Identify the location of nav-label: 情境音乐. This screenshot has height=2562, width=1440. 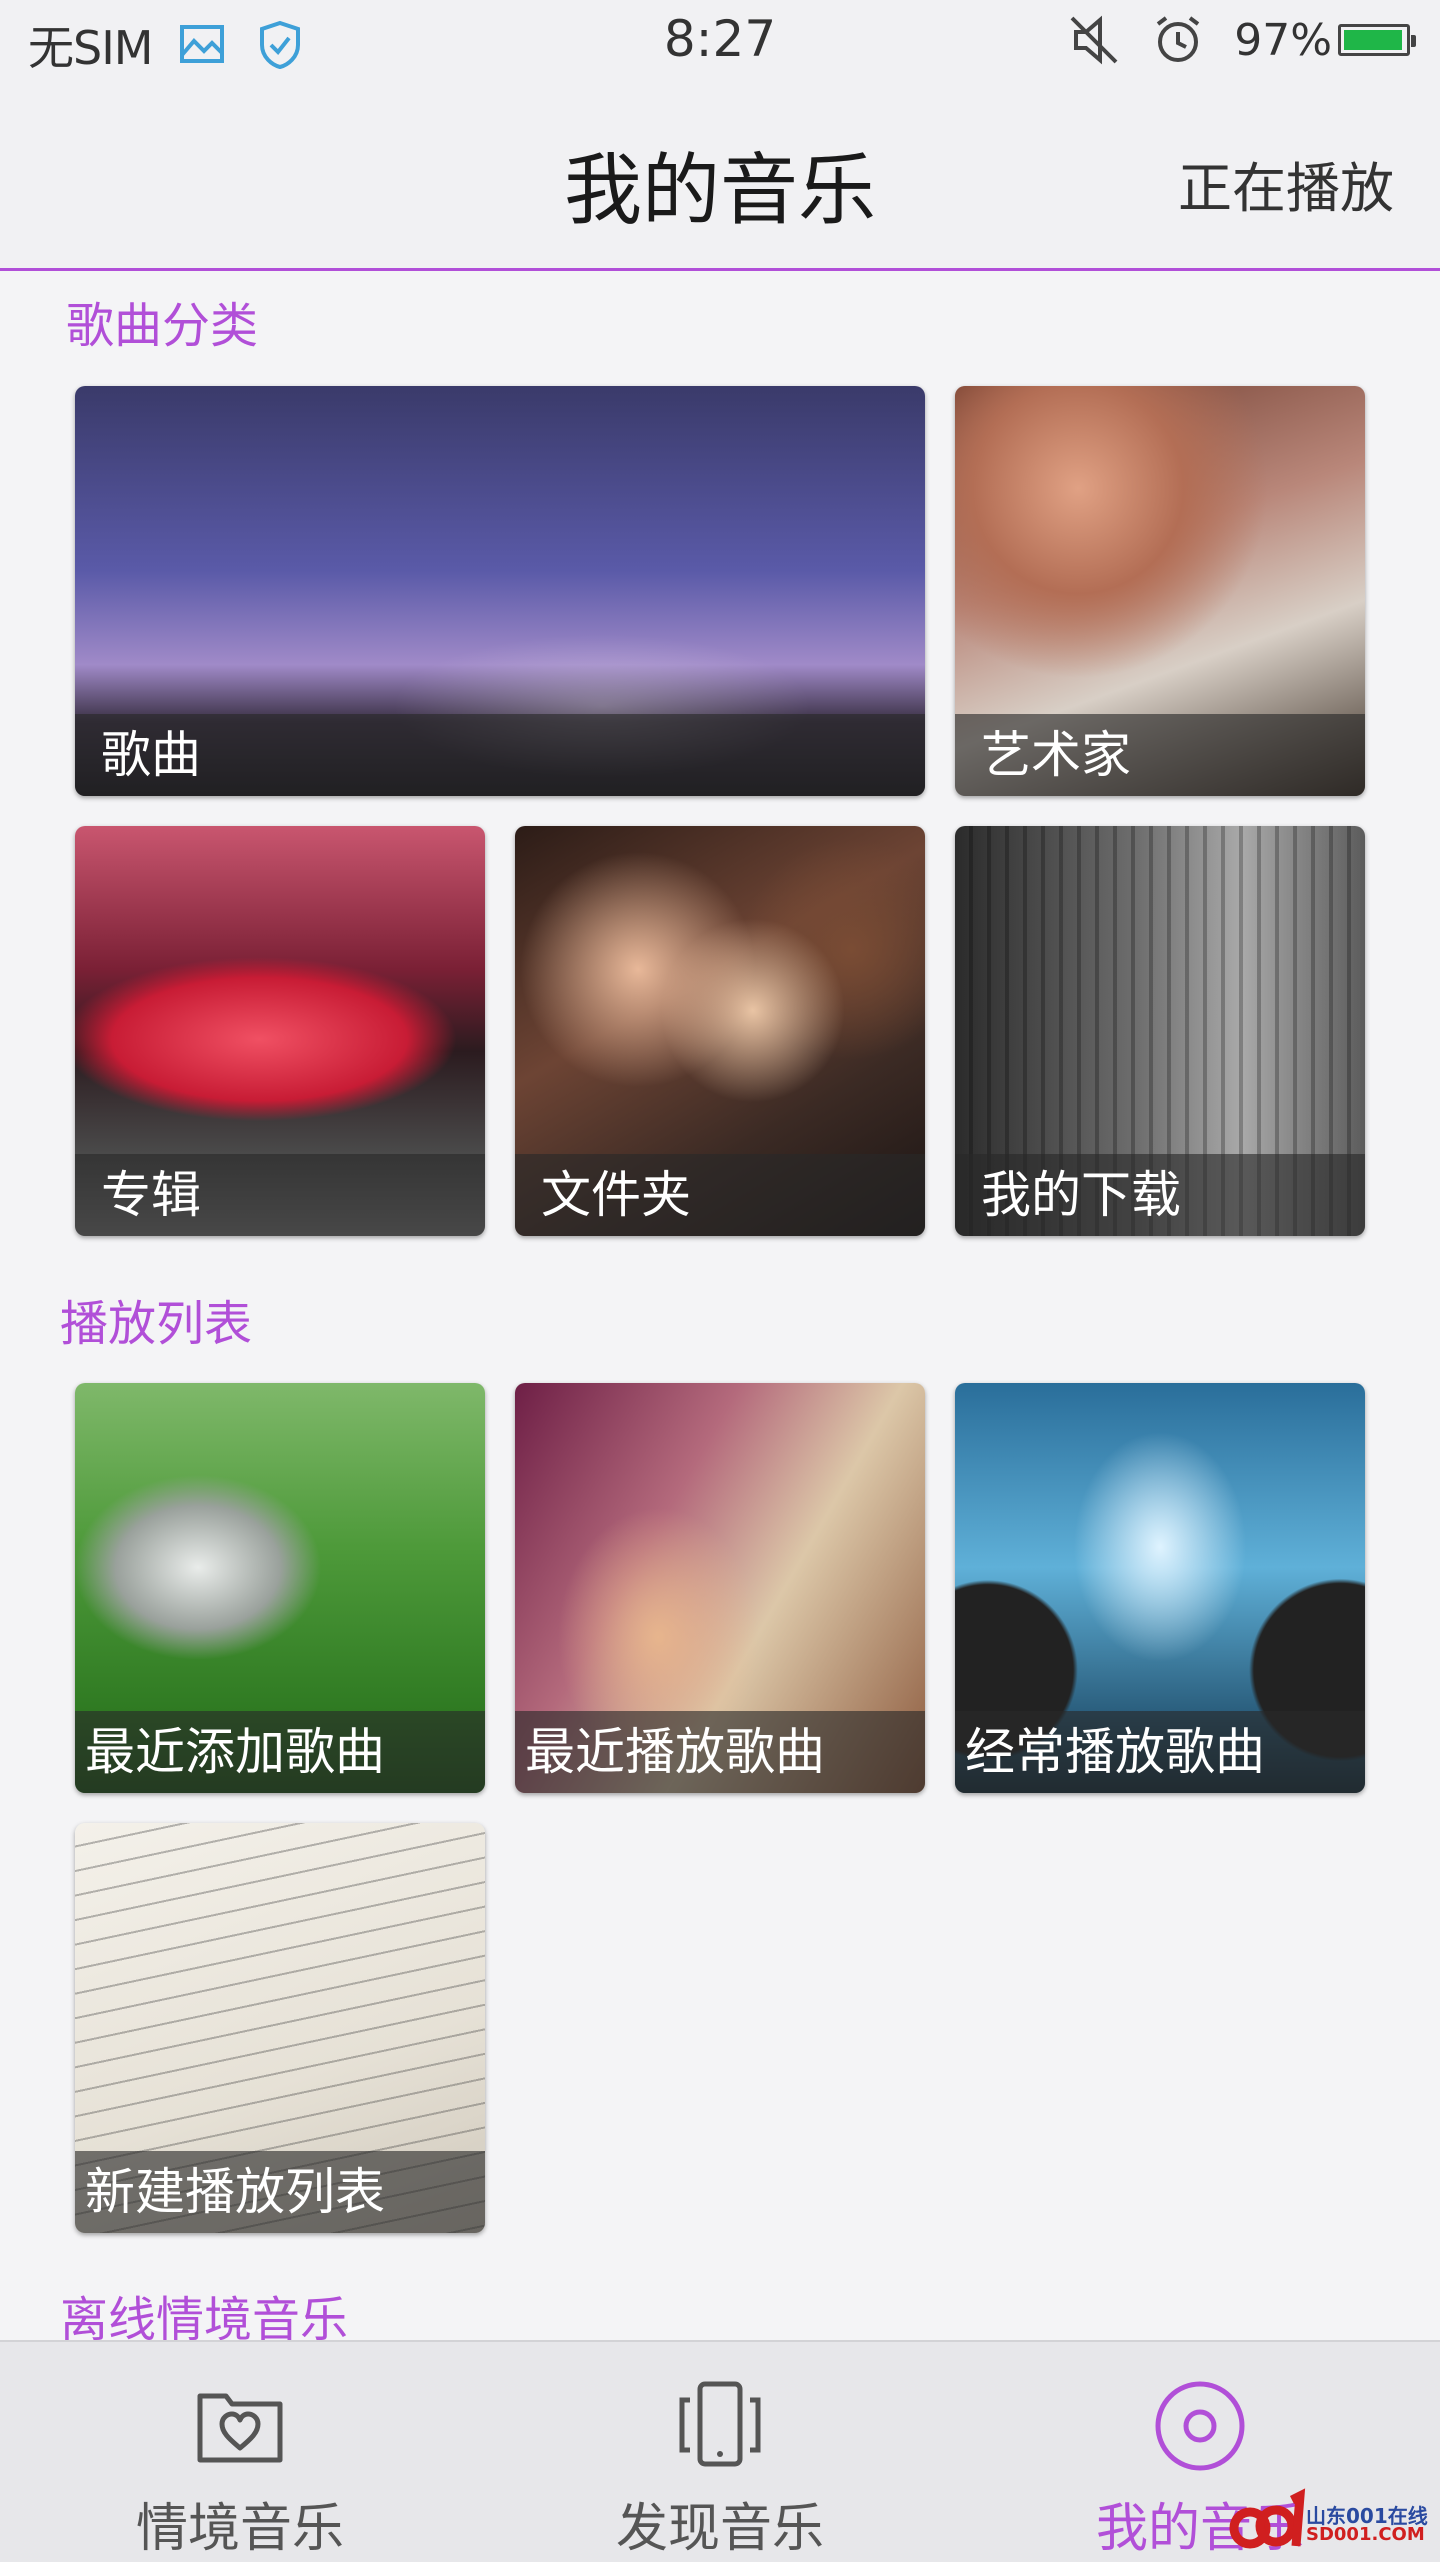
(239, 2529).